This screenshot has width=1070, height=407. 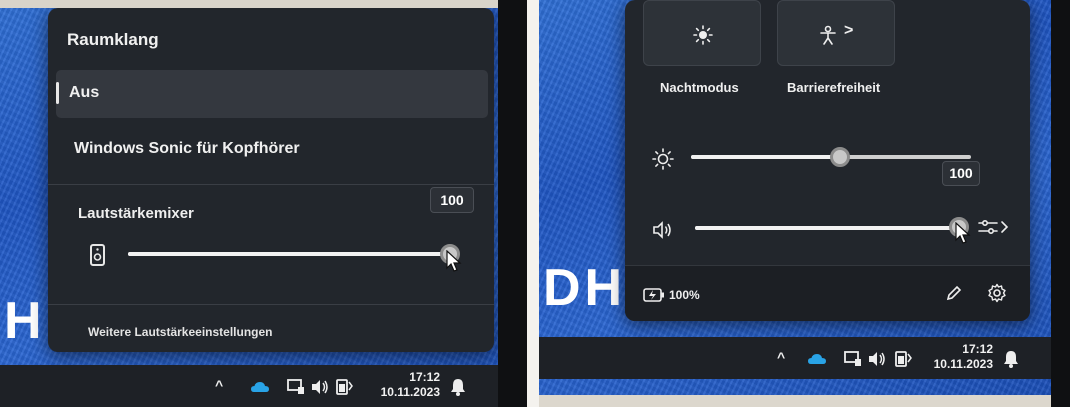 I want to click on night-mode-label: Nachtmodus, so click(x=699, y=87).